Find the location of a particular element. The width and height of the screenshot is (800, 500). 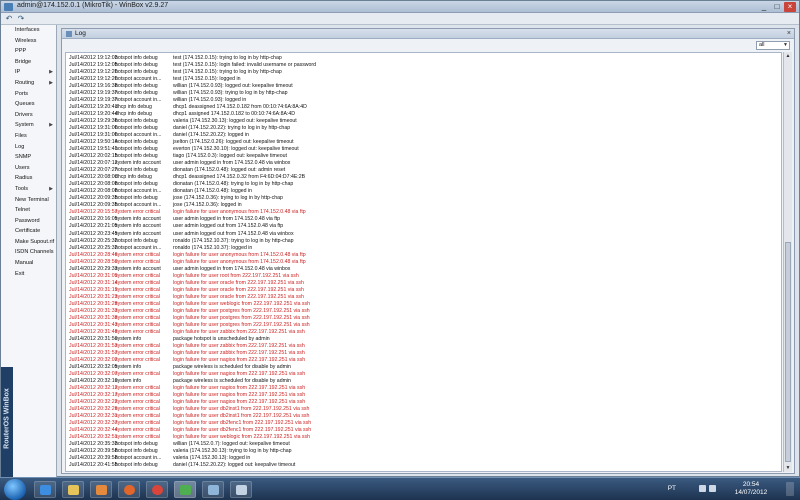

sidebar-item-users: Users is located at coordinates (28, 168).